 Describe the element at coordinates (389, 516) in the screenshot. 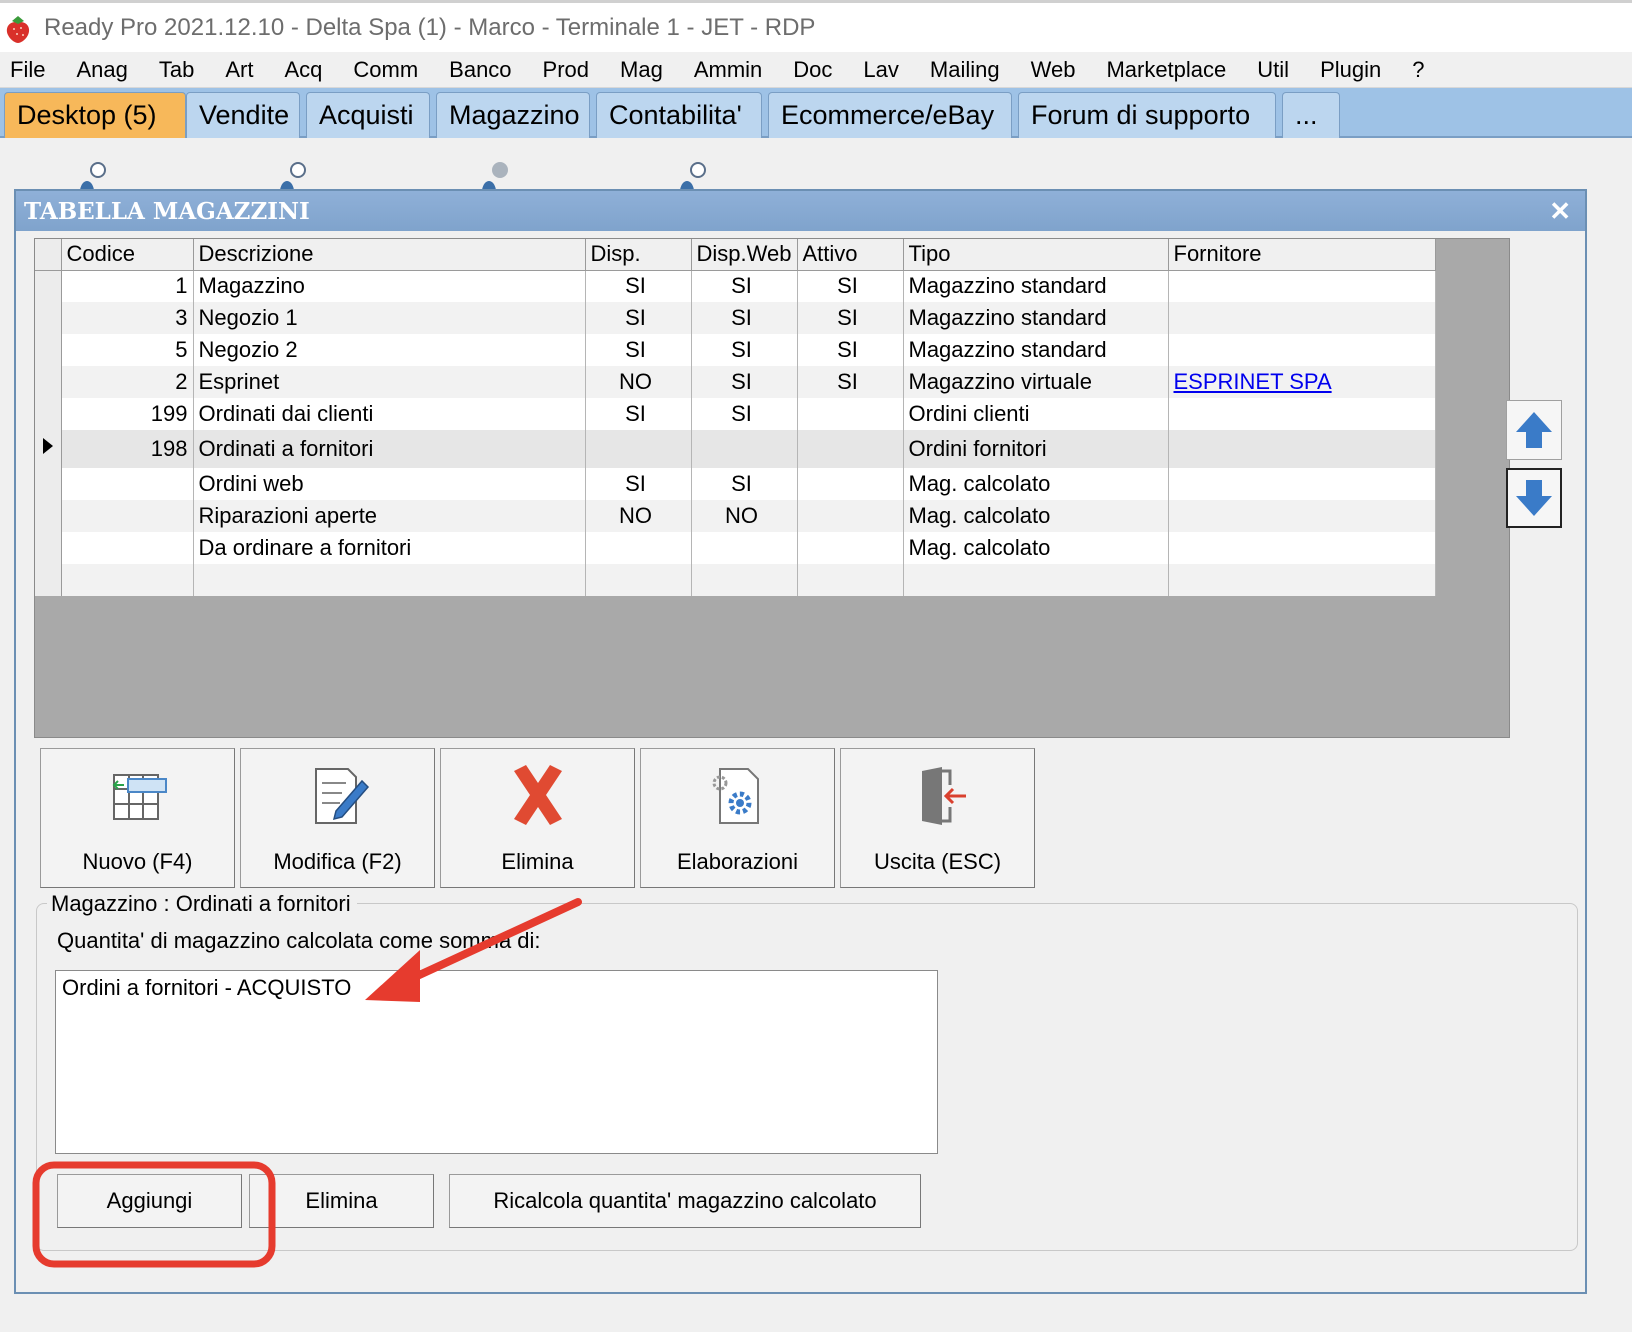

I see `cell-descrizione: Riparazioni aperte` at that location.